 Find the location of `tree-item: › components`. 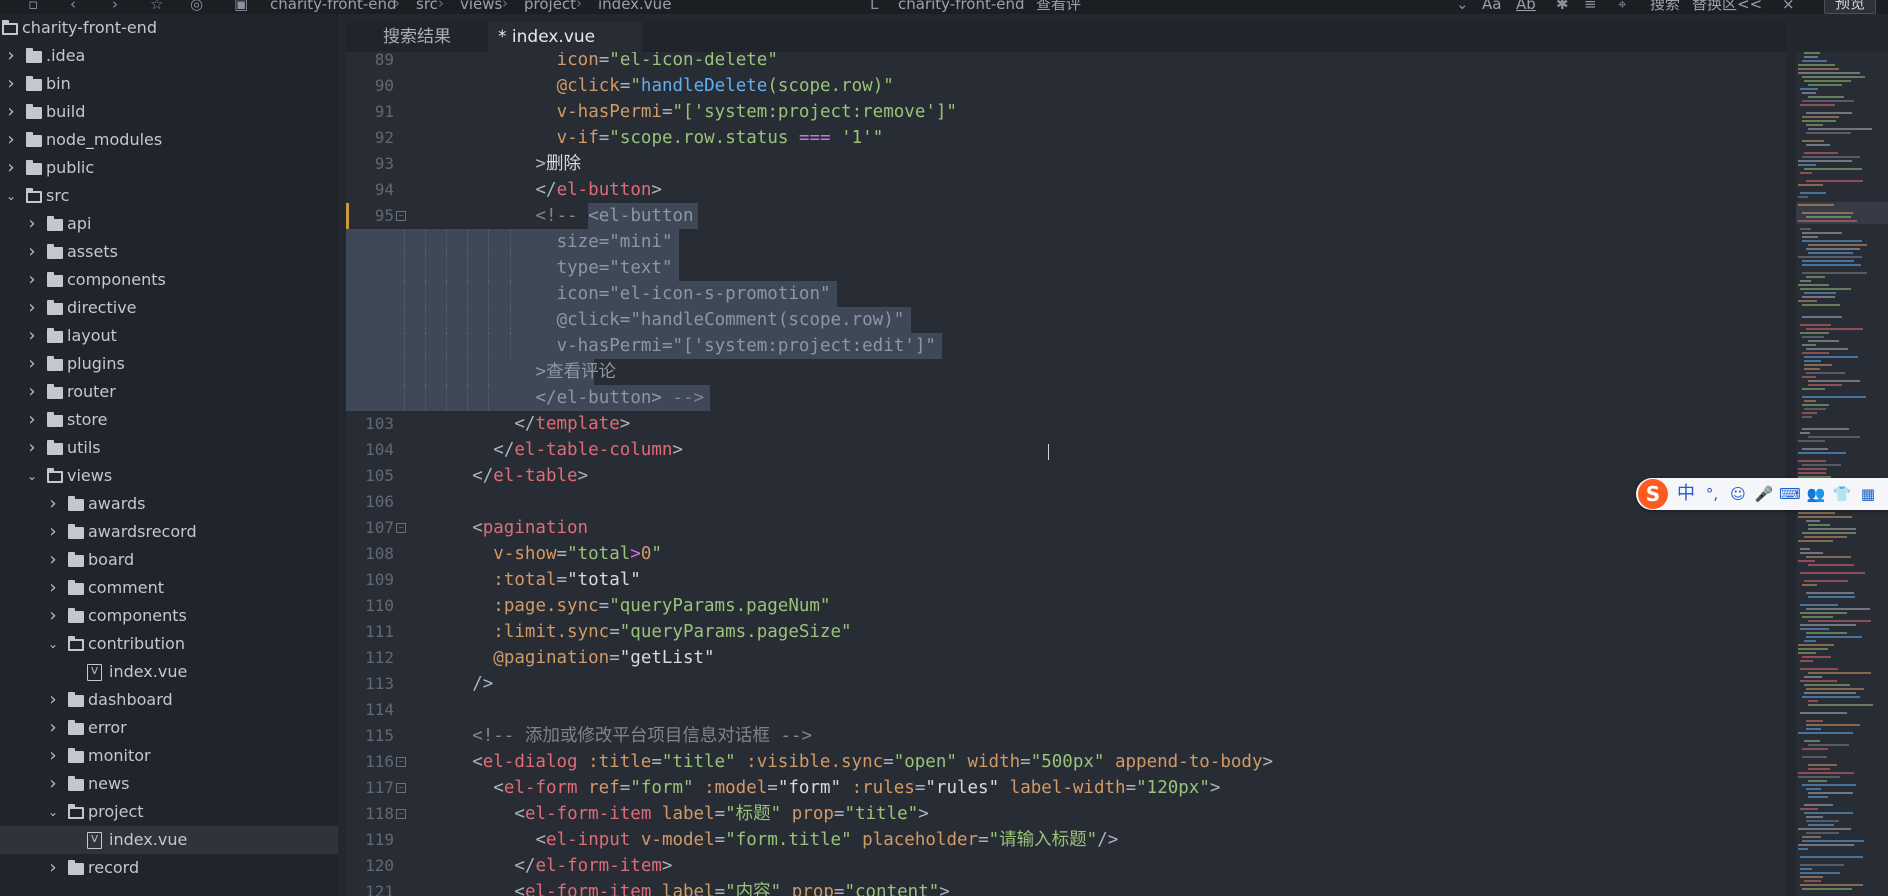

tree-item: › components is located at coordinates (169, 280).